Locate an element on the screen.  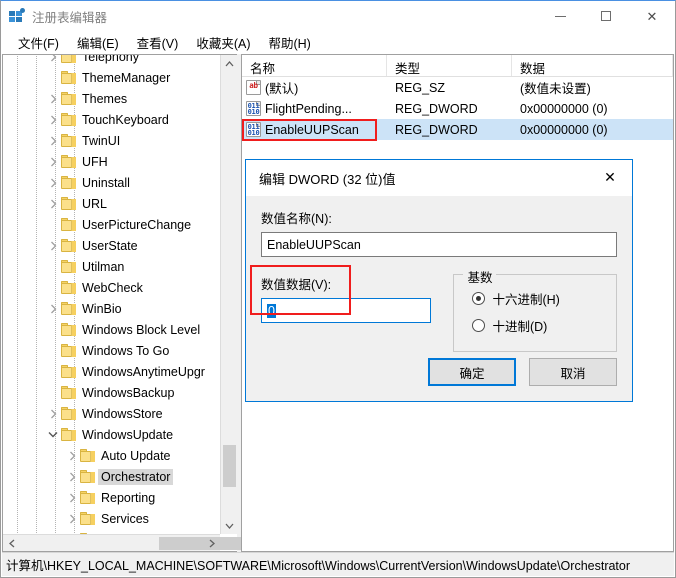
tree-item-auto-update: Auto Update is located at coordinates (111, 455).